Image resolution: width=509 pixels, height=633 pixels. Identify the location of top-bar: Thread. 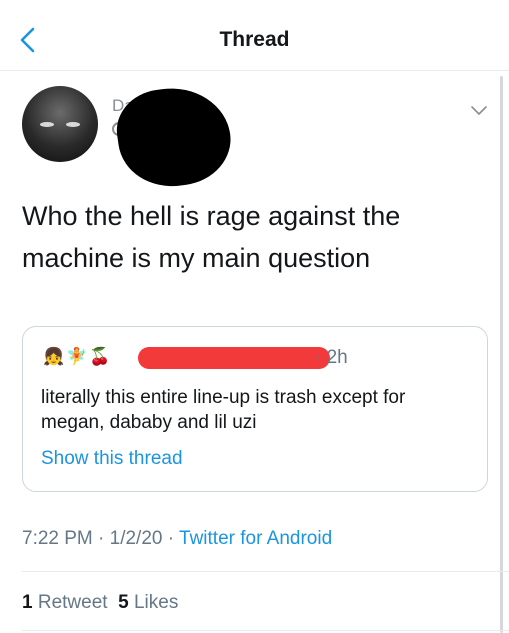
(254, 35).